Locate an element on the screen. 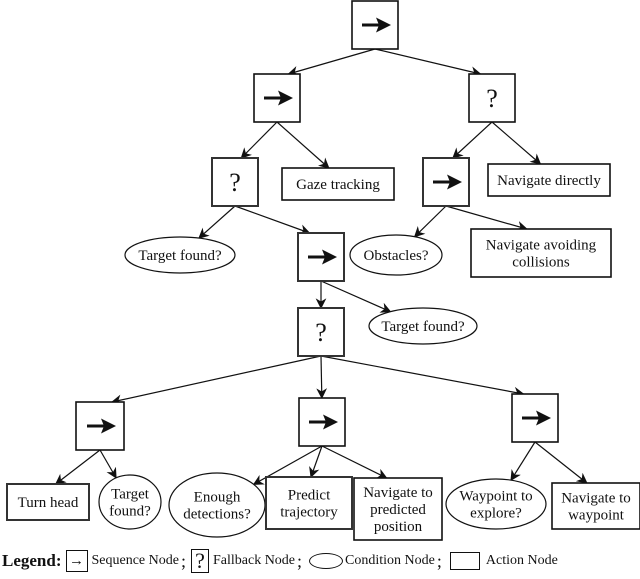 The width and height of the screenshot is (640, 579). sequence-node-symbol-icon: → is located at coordinates (76, 561).